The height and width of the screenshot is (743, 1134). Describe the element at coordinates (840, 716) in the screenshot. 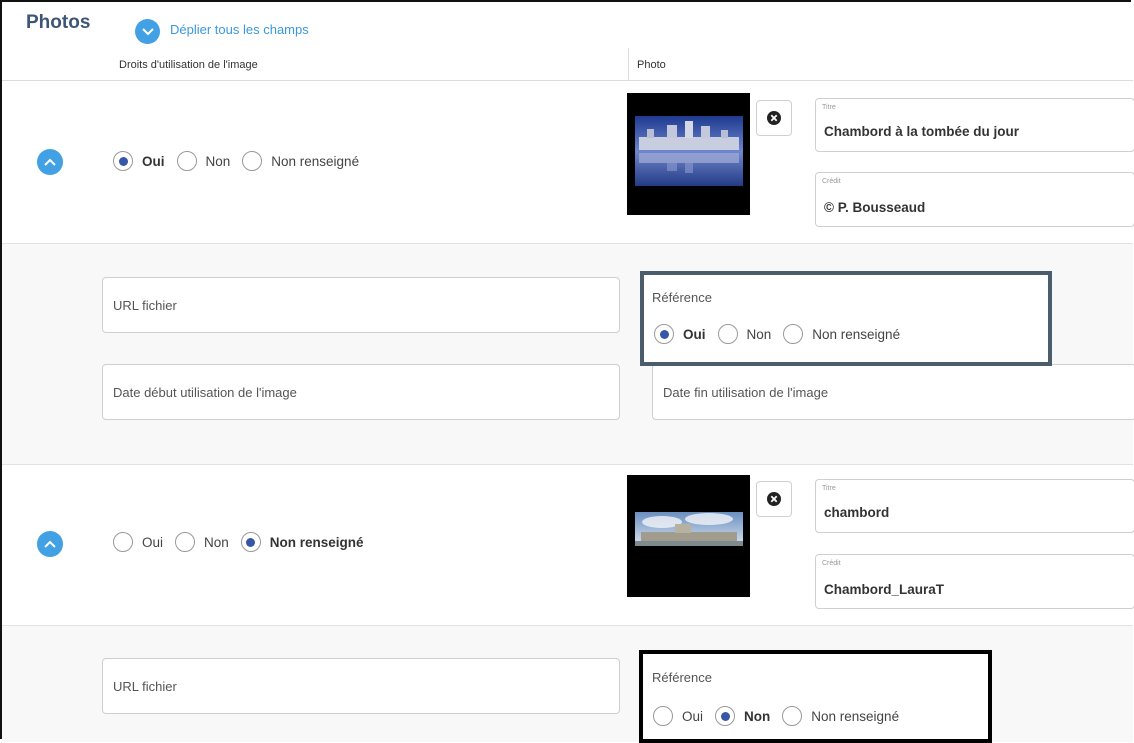

I see `reference-2-option-non-renseigne: Non renseigné` at that location.